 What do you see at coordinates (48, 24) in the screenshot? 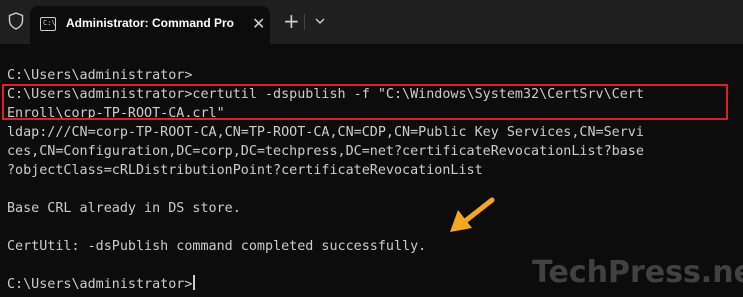
I see `terminal-icon: C:\` at bounding box center [48, 24].